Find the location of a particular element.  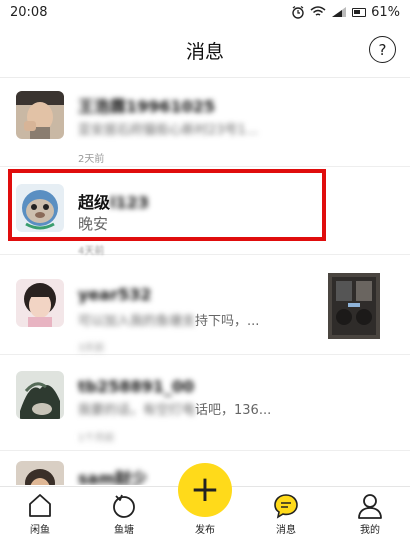

battery-level: 61% is located at coordinates (385, 12).